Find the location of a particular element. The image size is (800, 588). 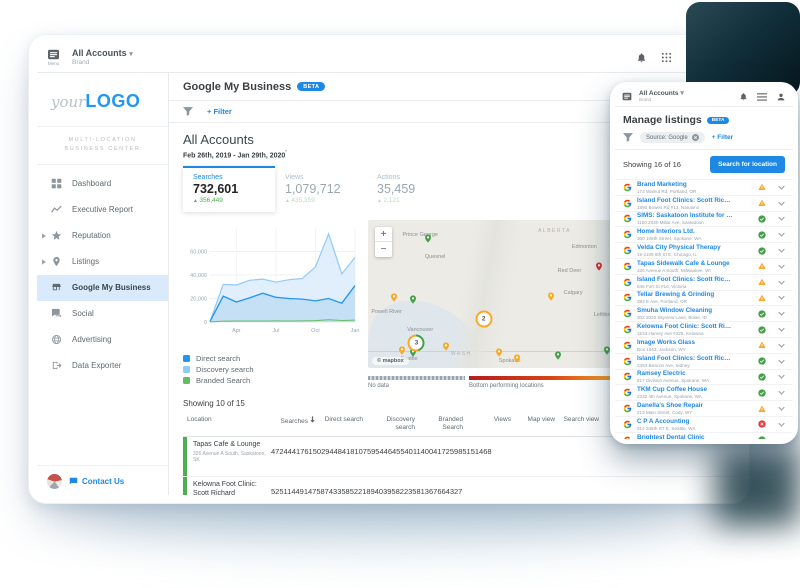

sidebar-item: Reputation is located at coordinates (102, 236).